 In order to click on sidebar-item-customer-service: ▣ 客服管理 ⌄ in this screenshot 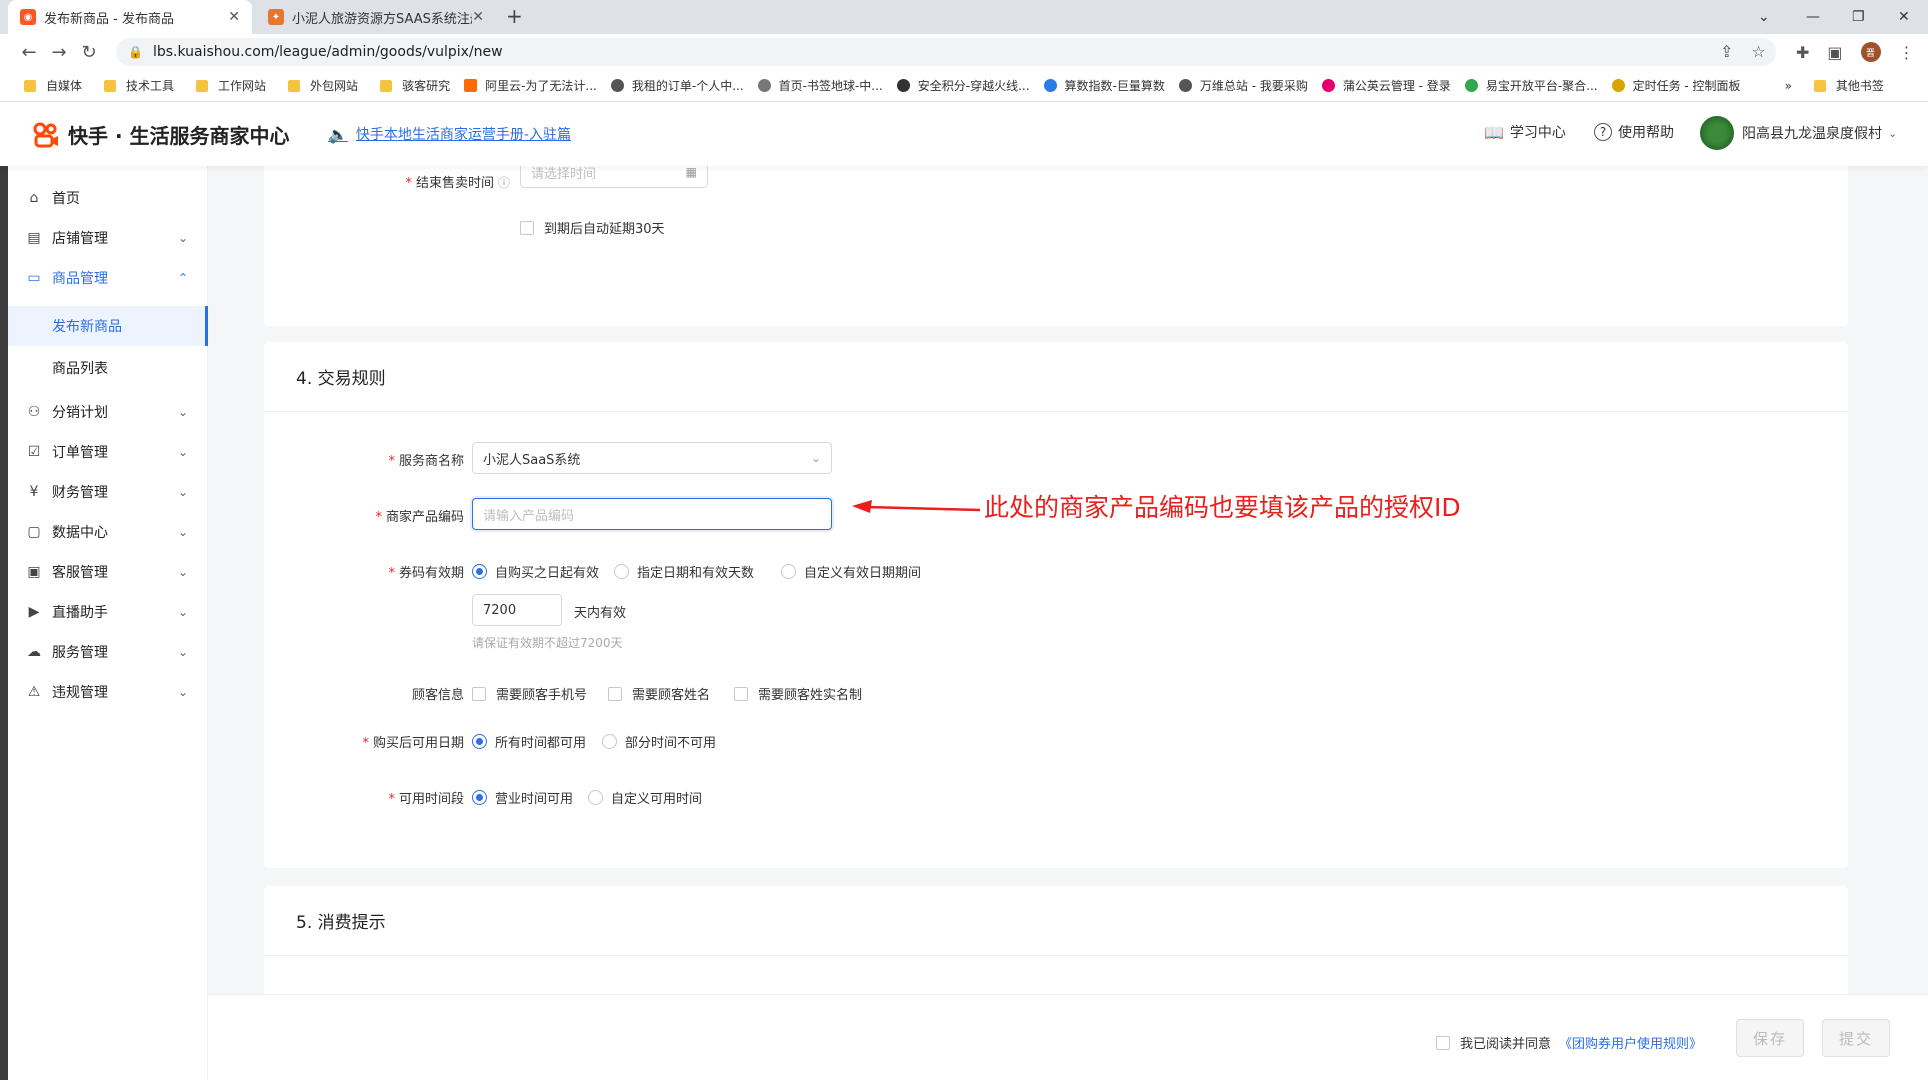, I will do `click(108, 572)`.